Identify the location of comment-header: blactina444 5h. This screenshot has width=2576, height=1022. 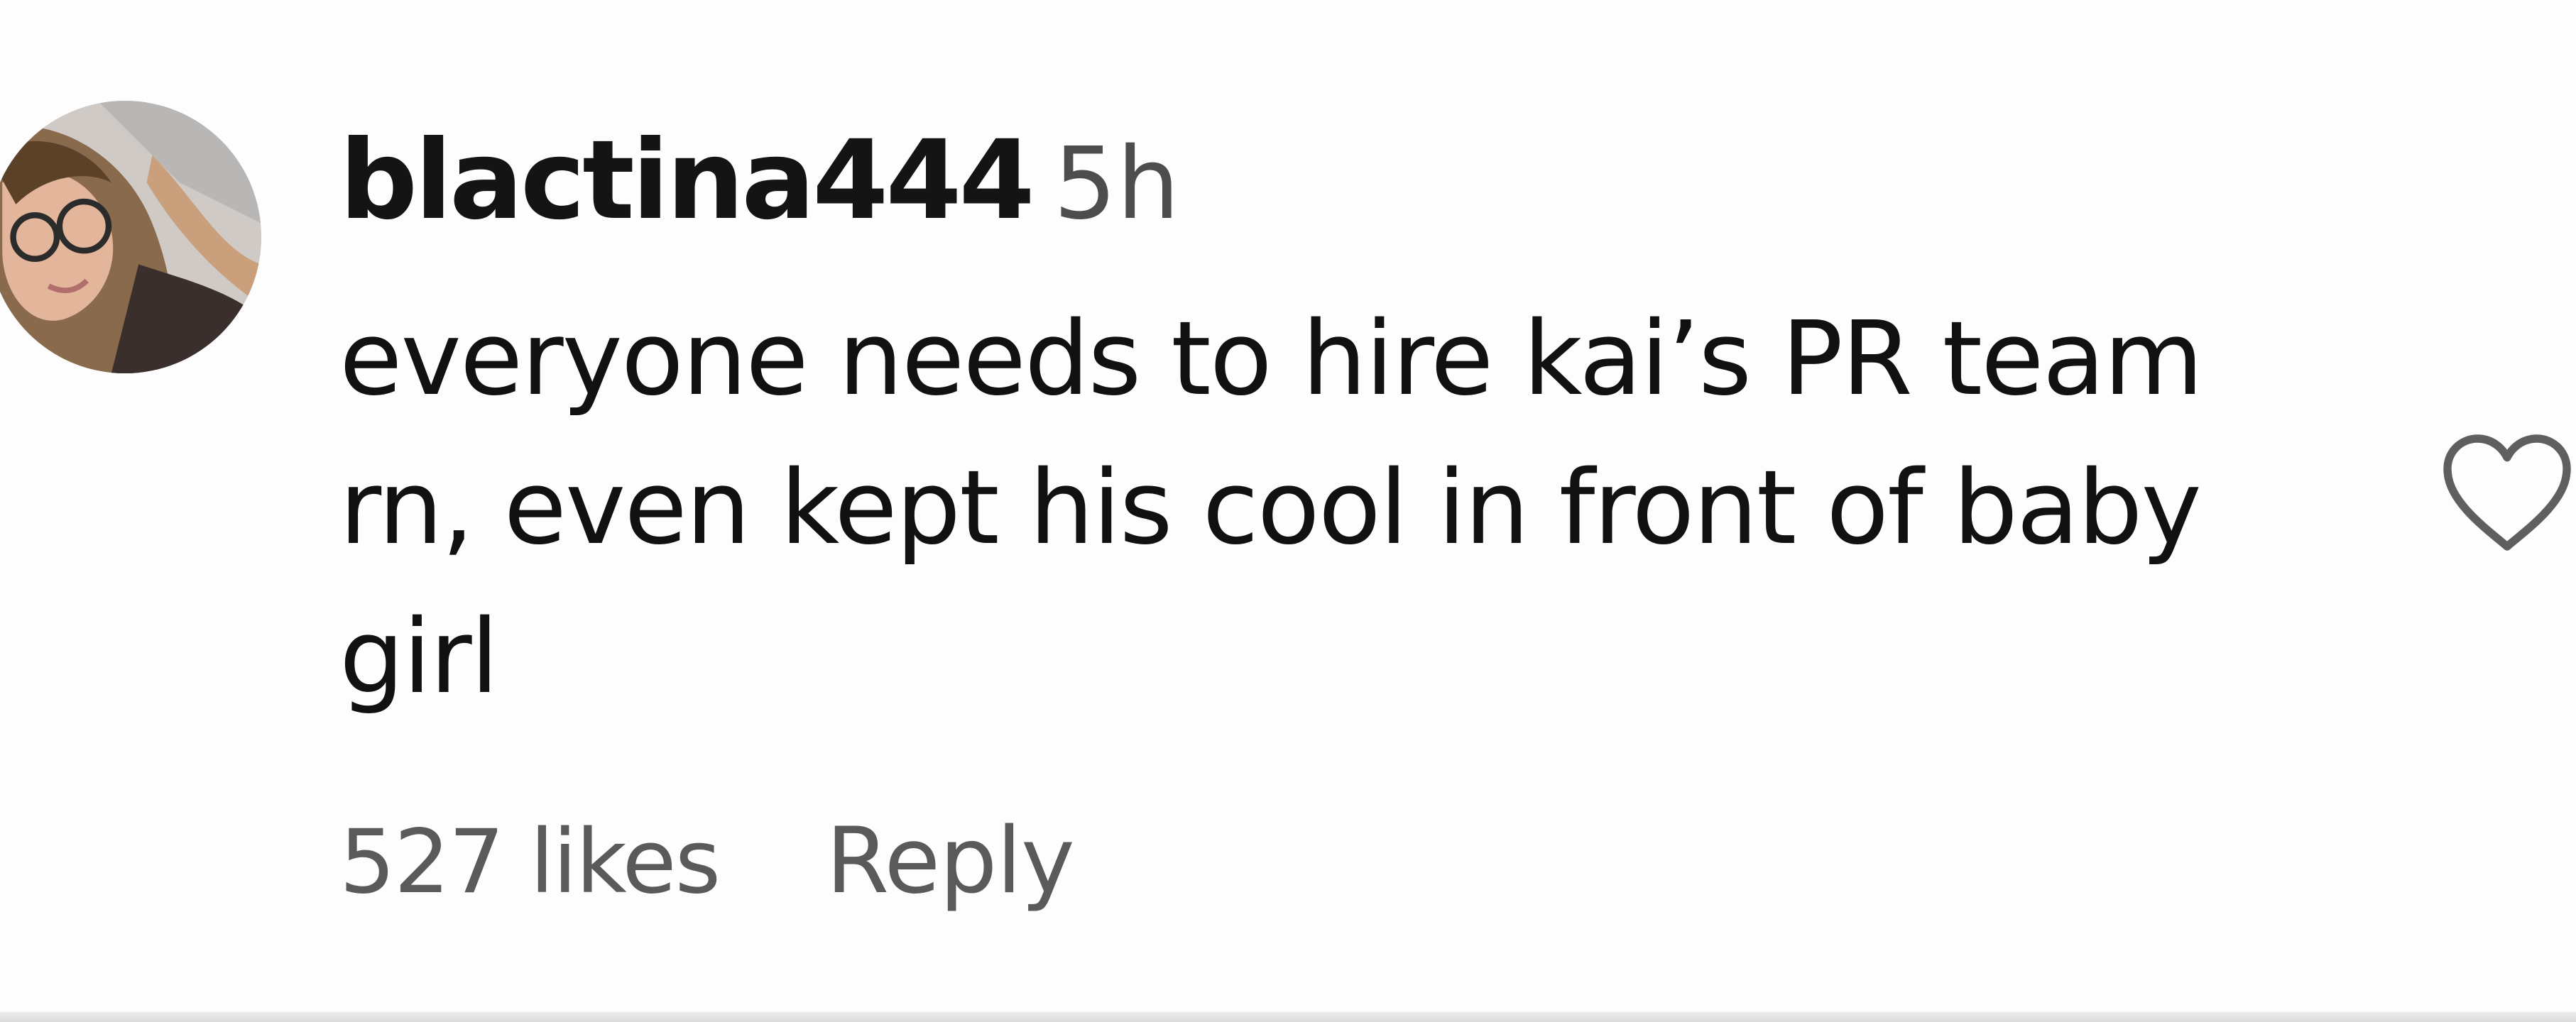
(759, 181).